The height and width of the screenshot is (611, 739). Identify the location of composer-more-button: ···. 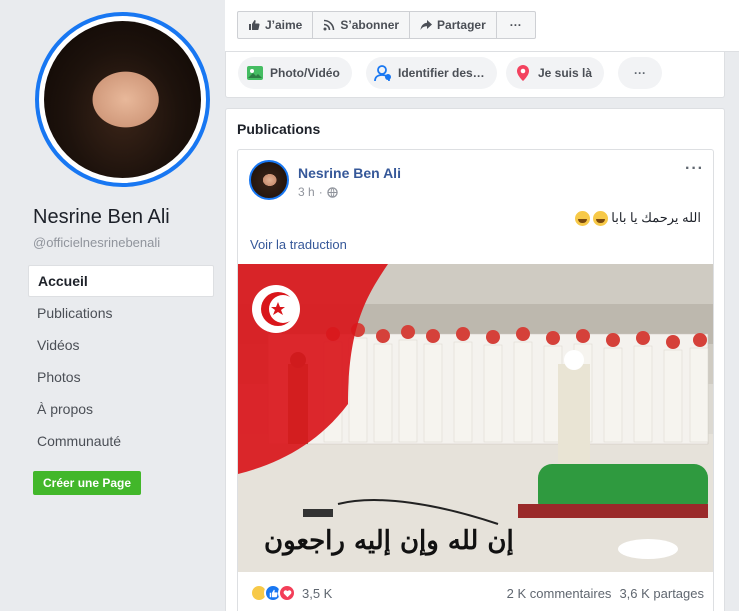
(640, 73).